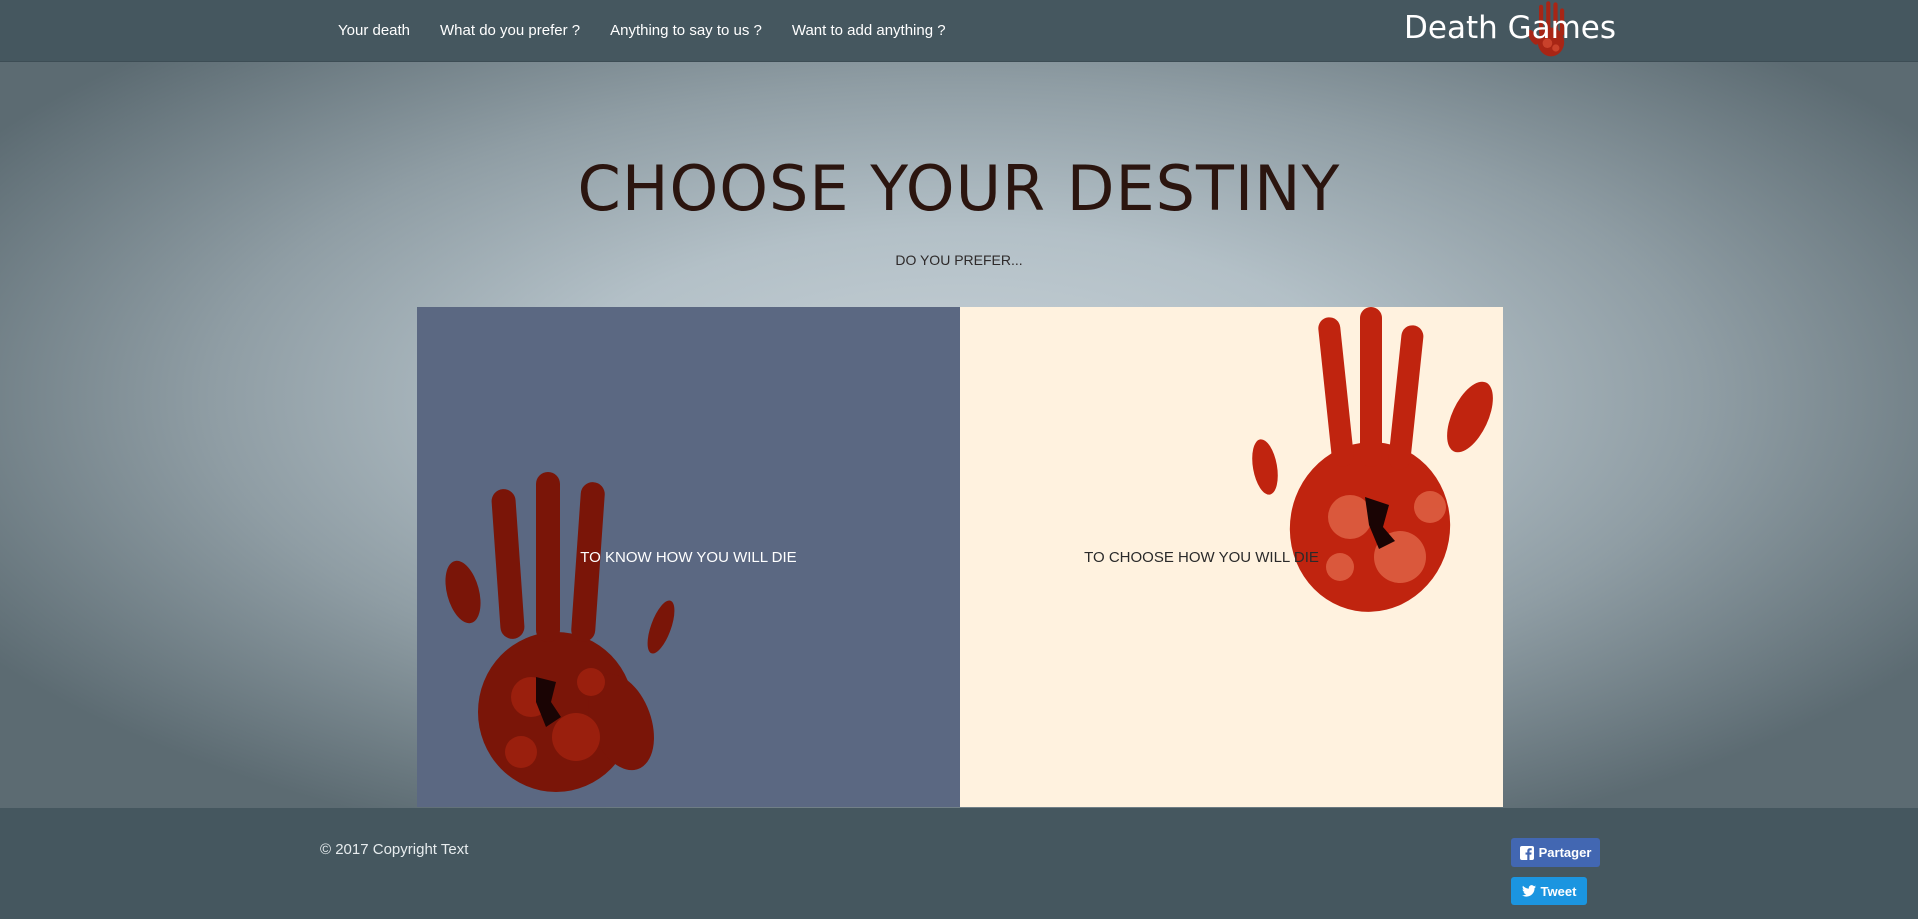 Image resolution: width=1918 pixels, height=919 pixels. I want to click on nav-link-anything-to-say: Anything to say to us ?, so click(686, 30).